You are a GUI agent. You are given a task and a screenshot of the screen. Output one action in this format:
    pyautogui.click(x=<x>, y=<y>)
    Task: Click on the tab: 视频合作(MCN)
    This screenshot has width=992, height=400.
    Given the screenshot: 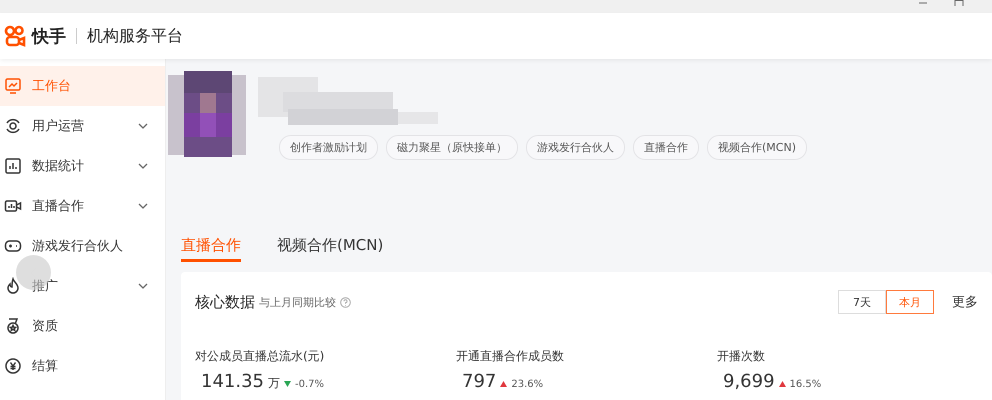 What is the action you would take?
    pyautogui.click(x=330, y=249)
    